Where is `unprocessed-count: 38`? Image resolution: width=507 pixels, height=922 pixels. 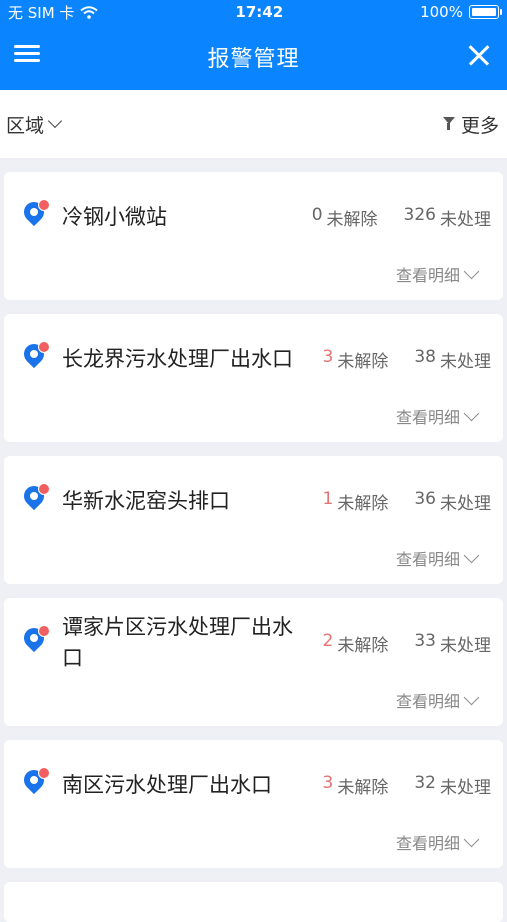
unprocessed-count: 38 is located at coordinates (425, 357).